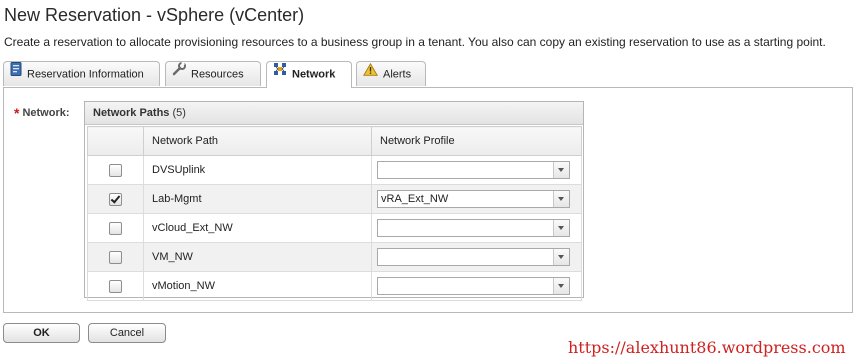 This screenshot has height=359, width=855. Describe the element at coordinates (127, 333) in the screenshot. I see `cancel-button: Cancel` at that location.